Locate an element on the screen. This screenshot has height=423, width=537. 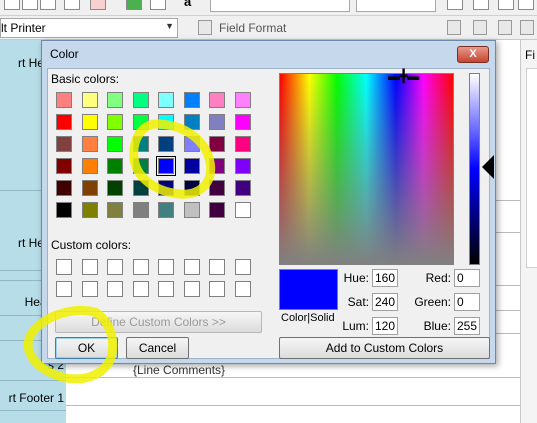
printer-select: lt Printer ▼ is located at coordinates (89, 28).